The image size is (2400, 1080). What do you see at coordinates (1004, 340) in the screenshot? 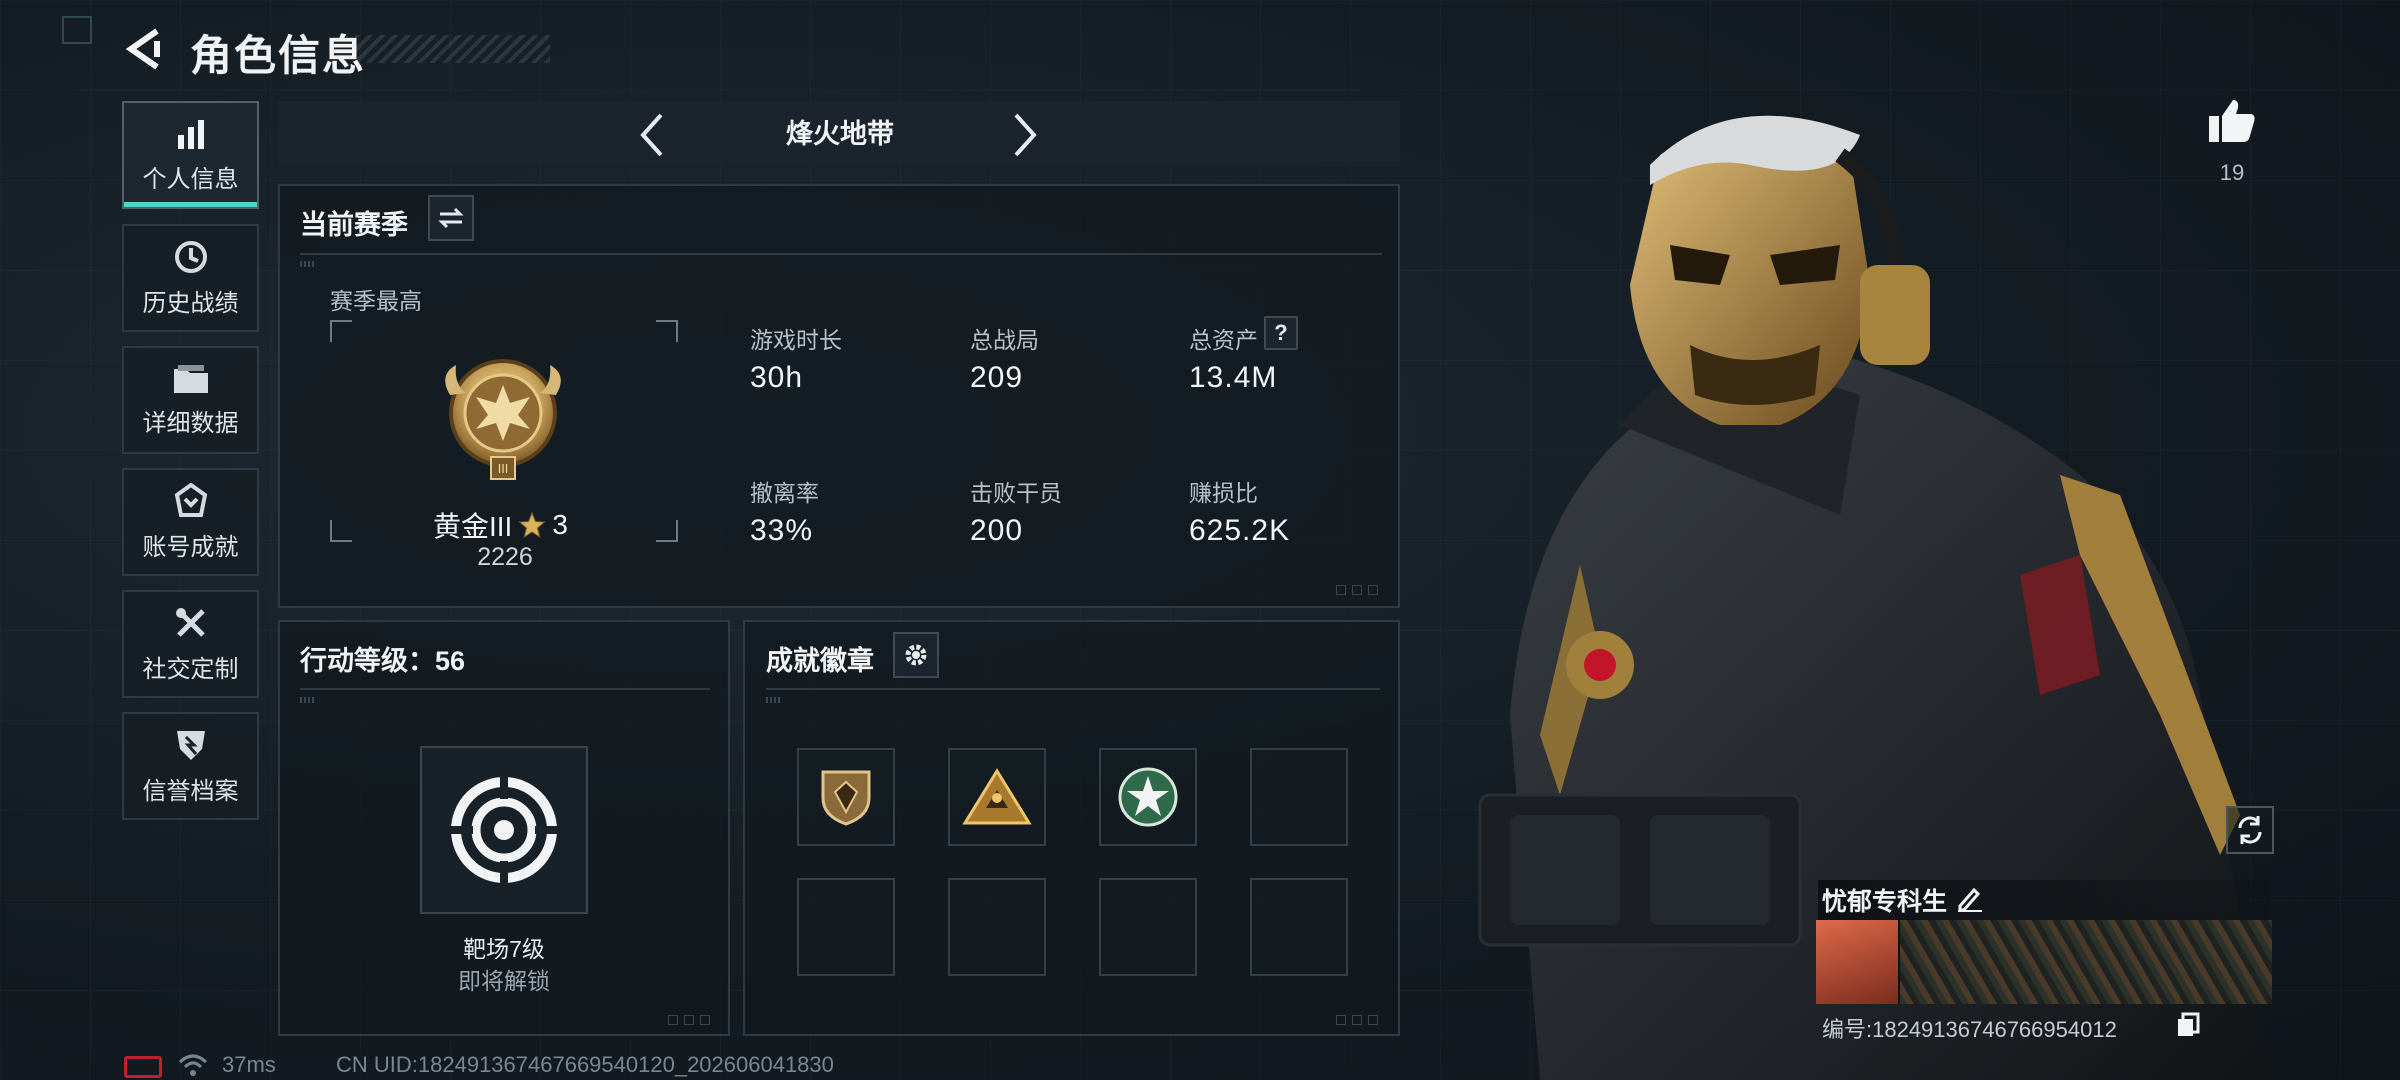
I see `stat-label: 总战局` at bounding box center [1004, 340].